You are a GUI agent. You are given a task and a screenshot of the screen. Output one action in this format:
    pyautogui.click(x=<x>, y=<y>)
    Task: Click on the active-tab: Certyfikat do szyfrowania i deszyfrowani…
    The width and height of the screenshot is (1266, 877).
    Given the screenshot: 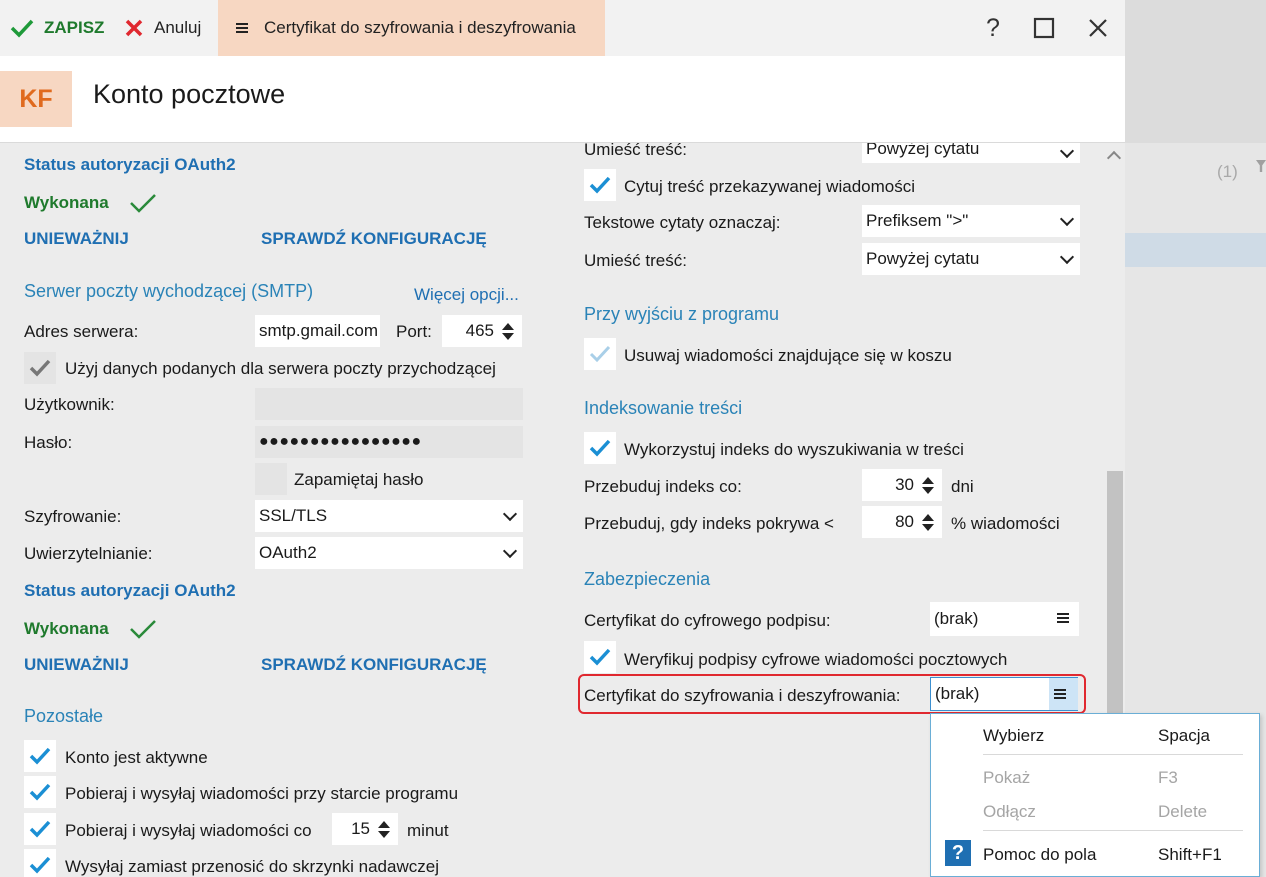 What is the action you would take?
    pyautogui.click(x=411, y=28)
    